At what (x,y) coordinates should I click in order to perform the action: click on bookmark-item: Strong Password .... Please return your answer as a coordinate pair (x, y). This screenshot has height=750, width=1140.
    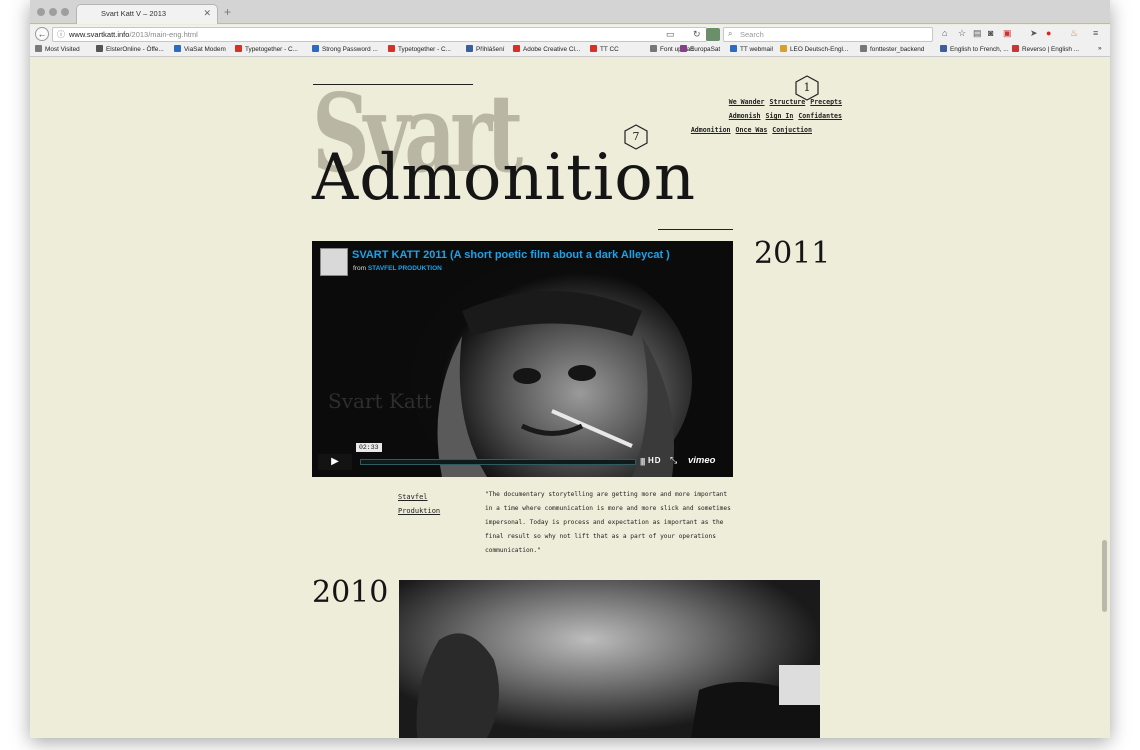
    Looking at the image, I should click on (345, 49).